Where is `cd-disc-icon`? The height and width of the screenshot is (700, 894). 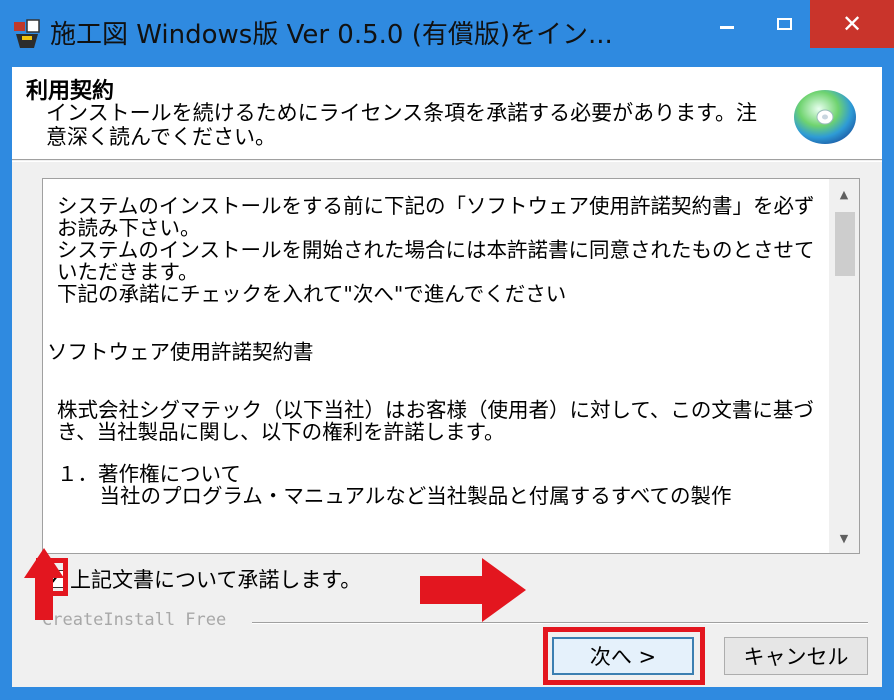
cd-disc-icon is located at coordinates (825, 117).